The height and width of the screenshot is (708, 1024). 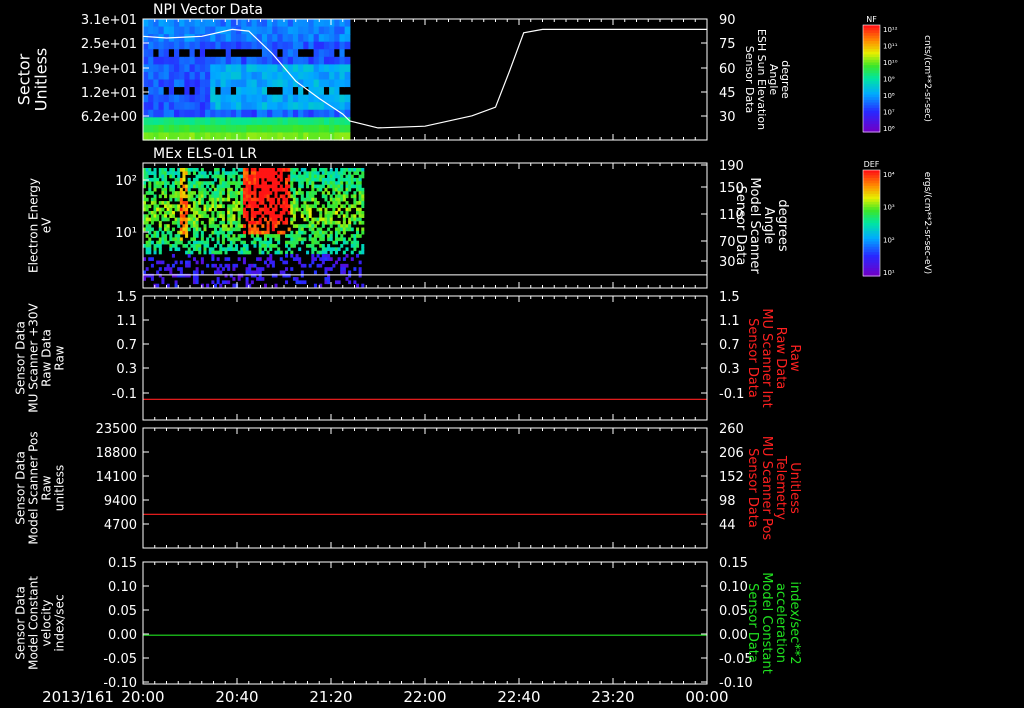 What do you see at coordinates (927, 223) in the screenshot?
I see `colorbar-unit: ergs/(cm**2-sr-sec-eV)` at bounding box center [927, 223].